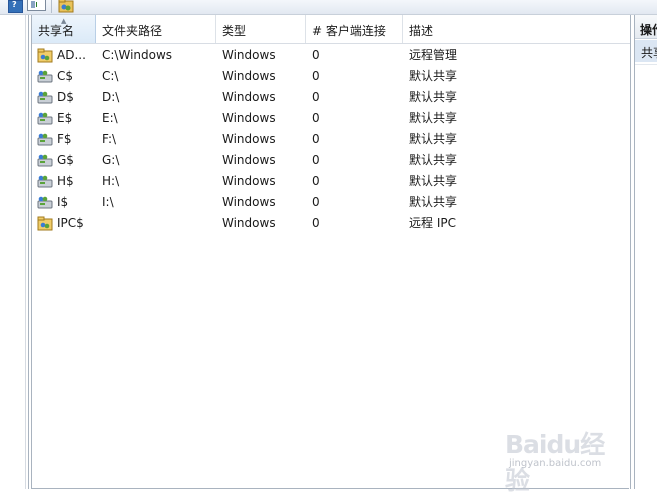 Image resolution: width=657 pixels, height=497 pixels. What do you see at coordinates (331, 160) in the screenshot?
I see `table-row: G$ G:\ Windows 0 默认共享` at bounding box center [331, 160].